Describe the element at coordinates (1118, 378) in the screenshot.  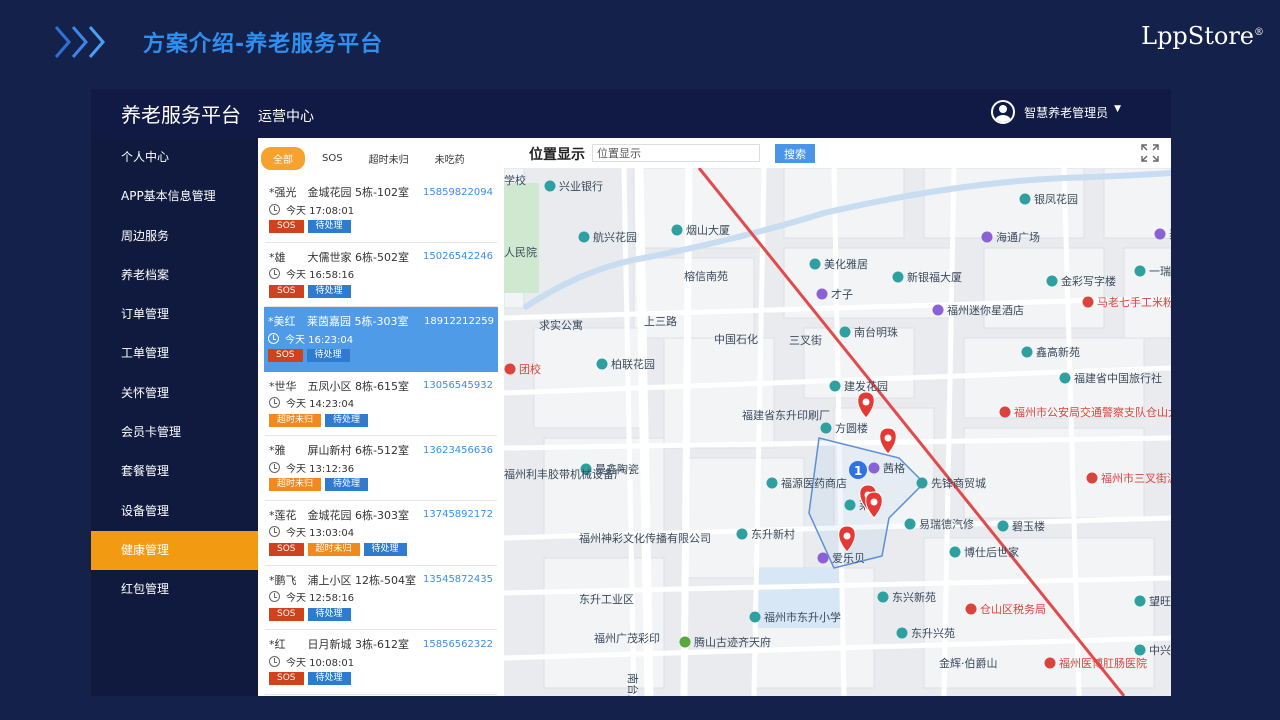
I see `poi-label: 福建省中国旅行社` at that location.